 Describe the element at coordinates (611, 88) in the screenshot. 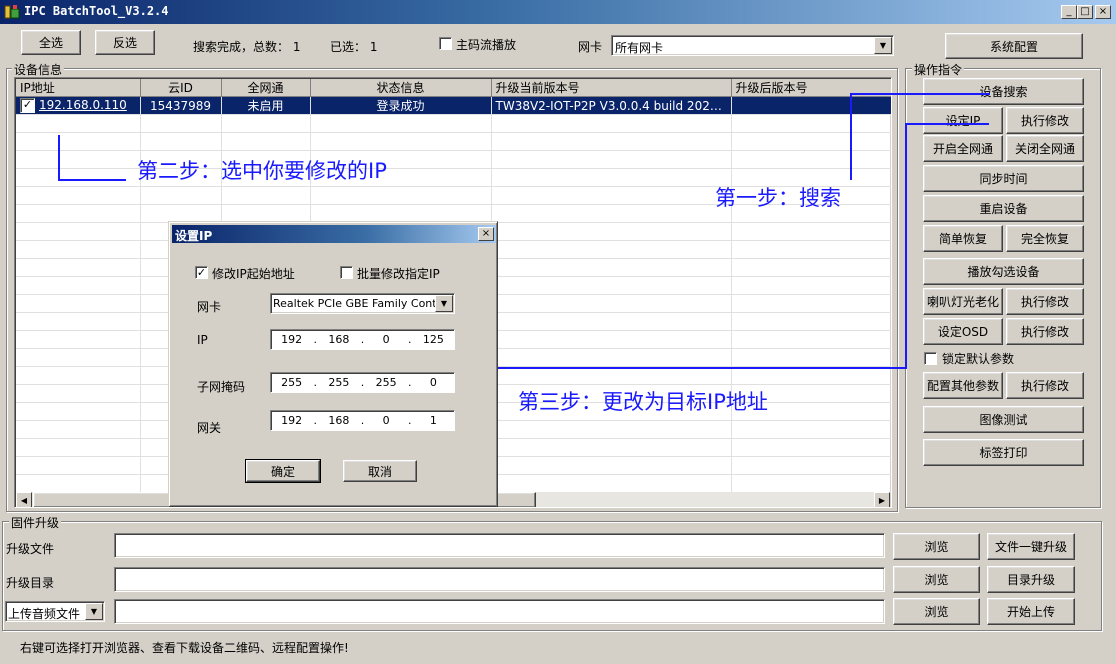

I see `col-current-version: 升级当前版本号` at that location.